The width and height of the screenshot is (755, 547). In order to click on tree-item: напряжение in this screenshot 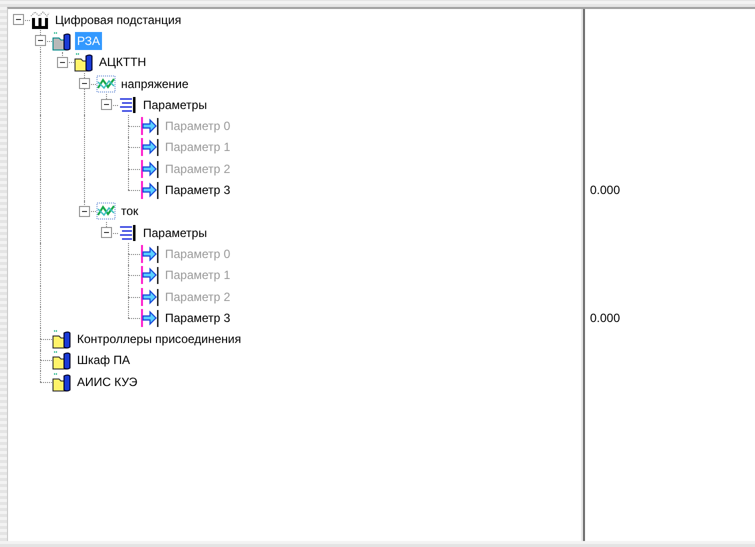, I will do `click(155, 83)`.